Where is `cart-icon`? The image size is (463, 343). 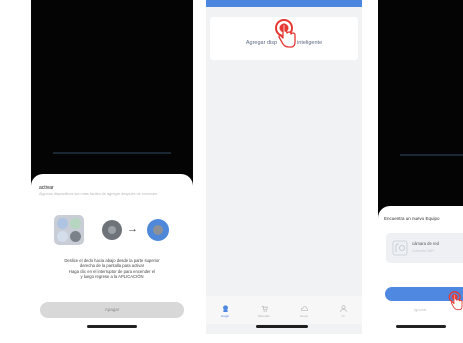
cart-icon is located at coordinates (264, 309).